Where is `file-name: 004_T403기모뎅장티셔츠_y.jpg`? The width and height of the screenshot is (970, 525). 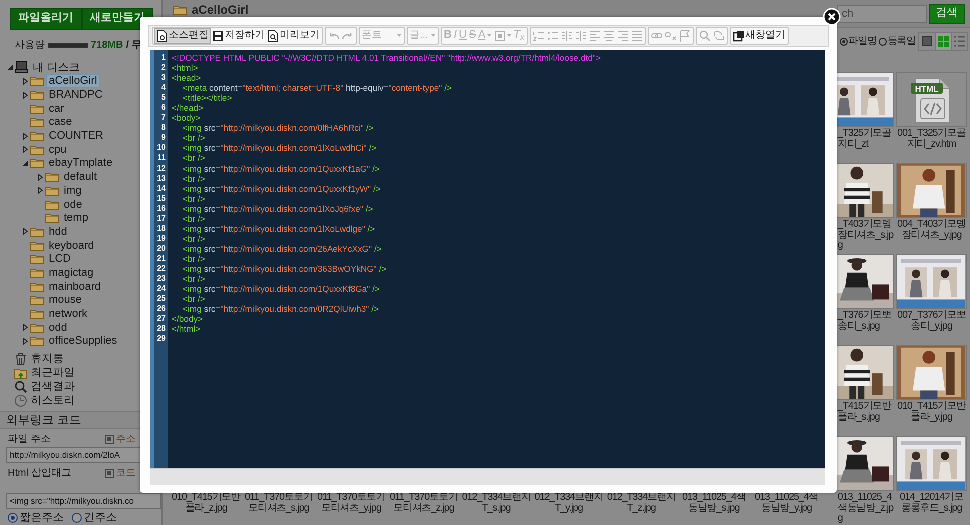 file-name: 004_T403기모뎅장티셔츠_y.jpg is located at coordinates (931, 236).